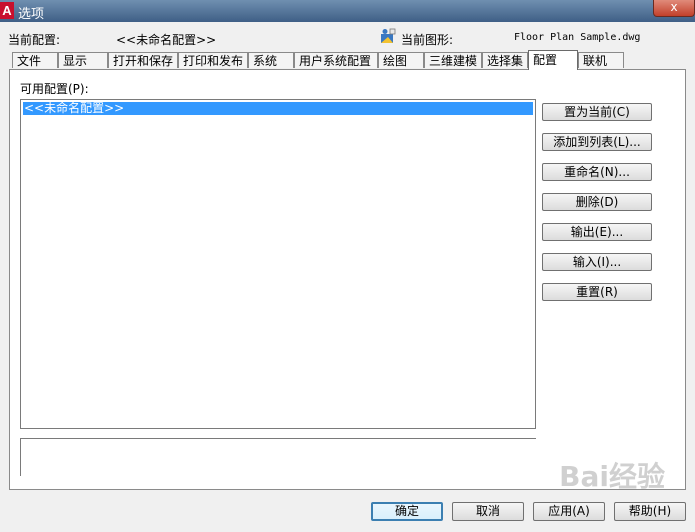 The width and height of the screenshot is (695, 532). What do you see at coordinates (577, 37) in the screenshot?
I see `current-drawing-value: Floor Plan Sample.dwg` at bounding box center [577, 37].